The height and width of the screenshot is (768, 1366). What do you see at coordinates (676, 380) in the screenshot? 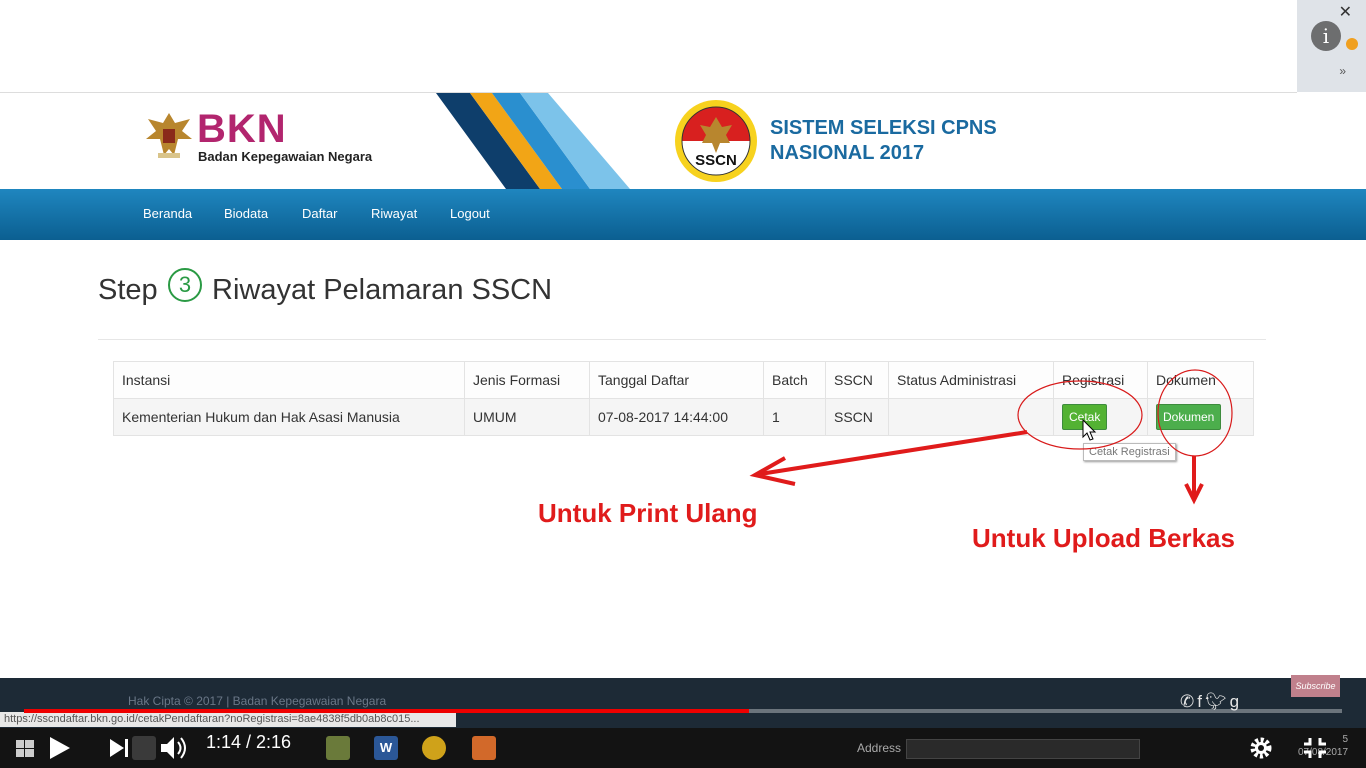
I see `column-header: Tanggal Daftar` at bounding box center [676, 380].